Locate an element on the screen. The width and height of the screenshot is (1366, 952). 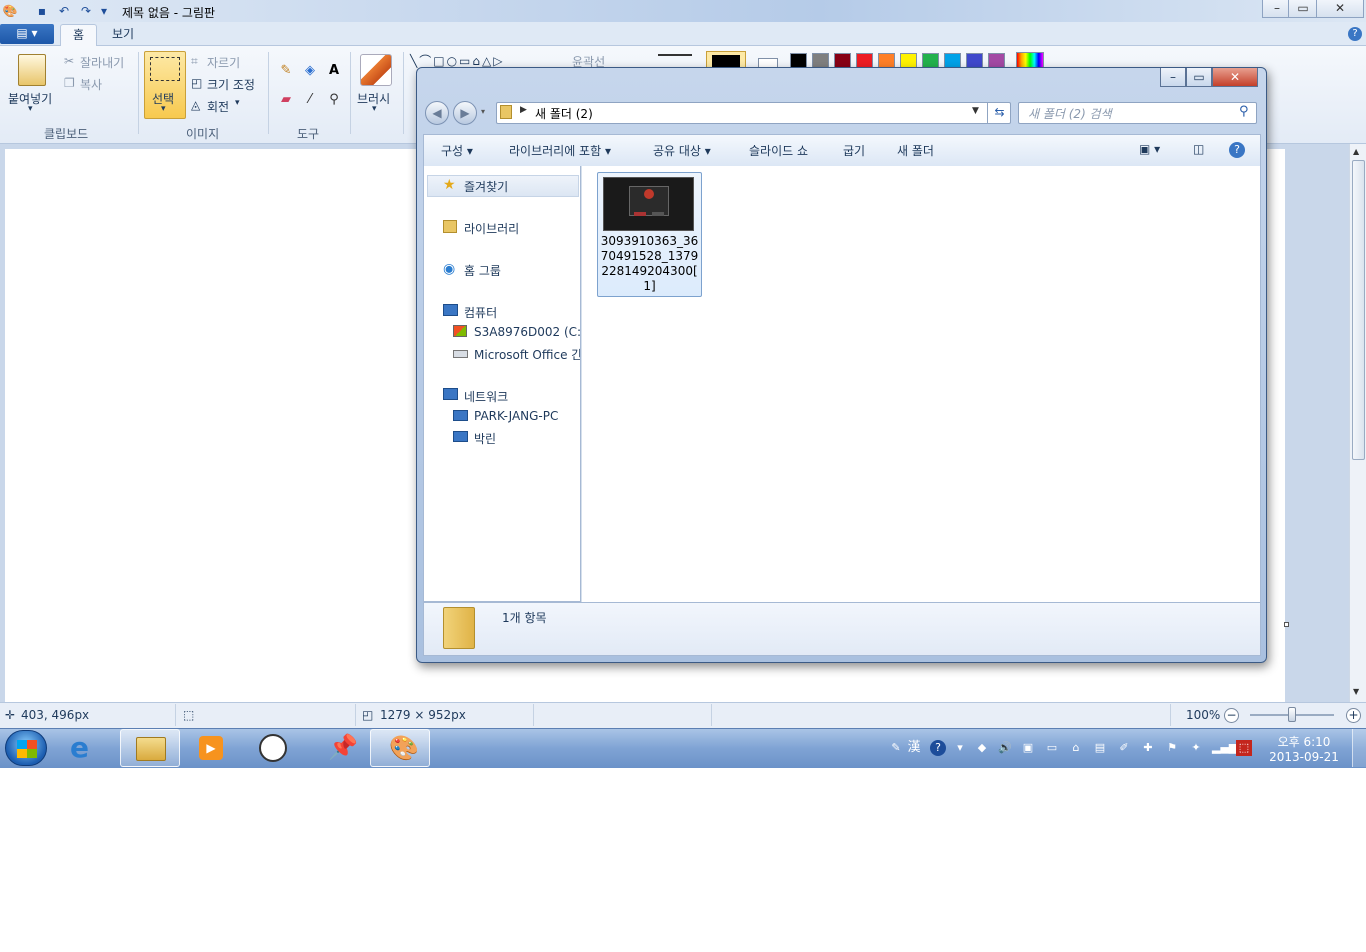
tray-app-icon: ◆ is located at coordinates (982, 748).